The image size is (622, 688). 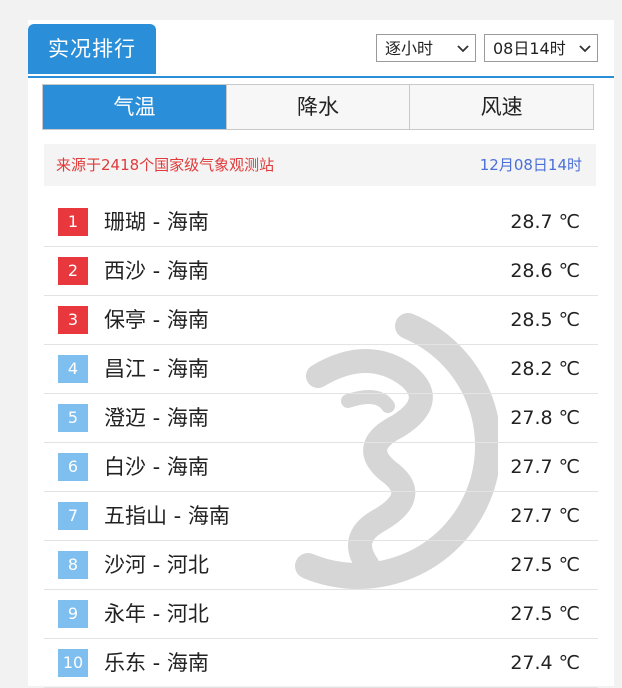 I want to click on tab-wind-speed: 风速, so click(x=501, y=107).